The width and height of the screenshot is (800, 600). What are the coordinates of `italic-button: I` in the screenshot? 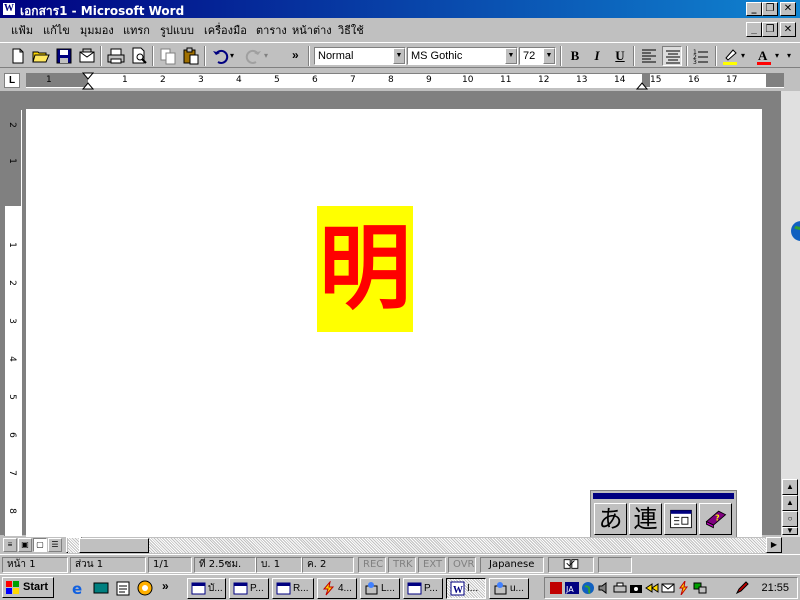 It's located at (597, 56).